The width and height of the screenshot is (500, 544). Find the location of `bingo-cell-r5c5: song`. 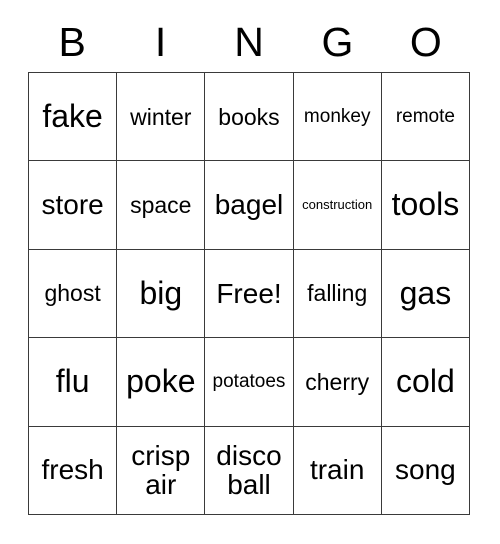

bingo-cell-r5c5: song is located at coordinates (425, 470).